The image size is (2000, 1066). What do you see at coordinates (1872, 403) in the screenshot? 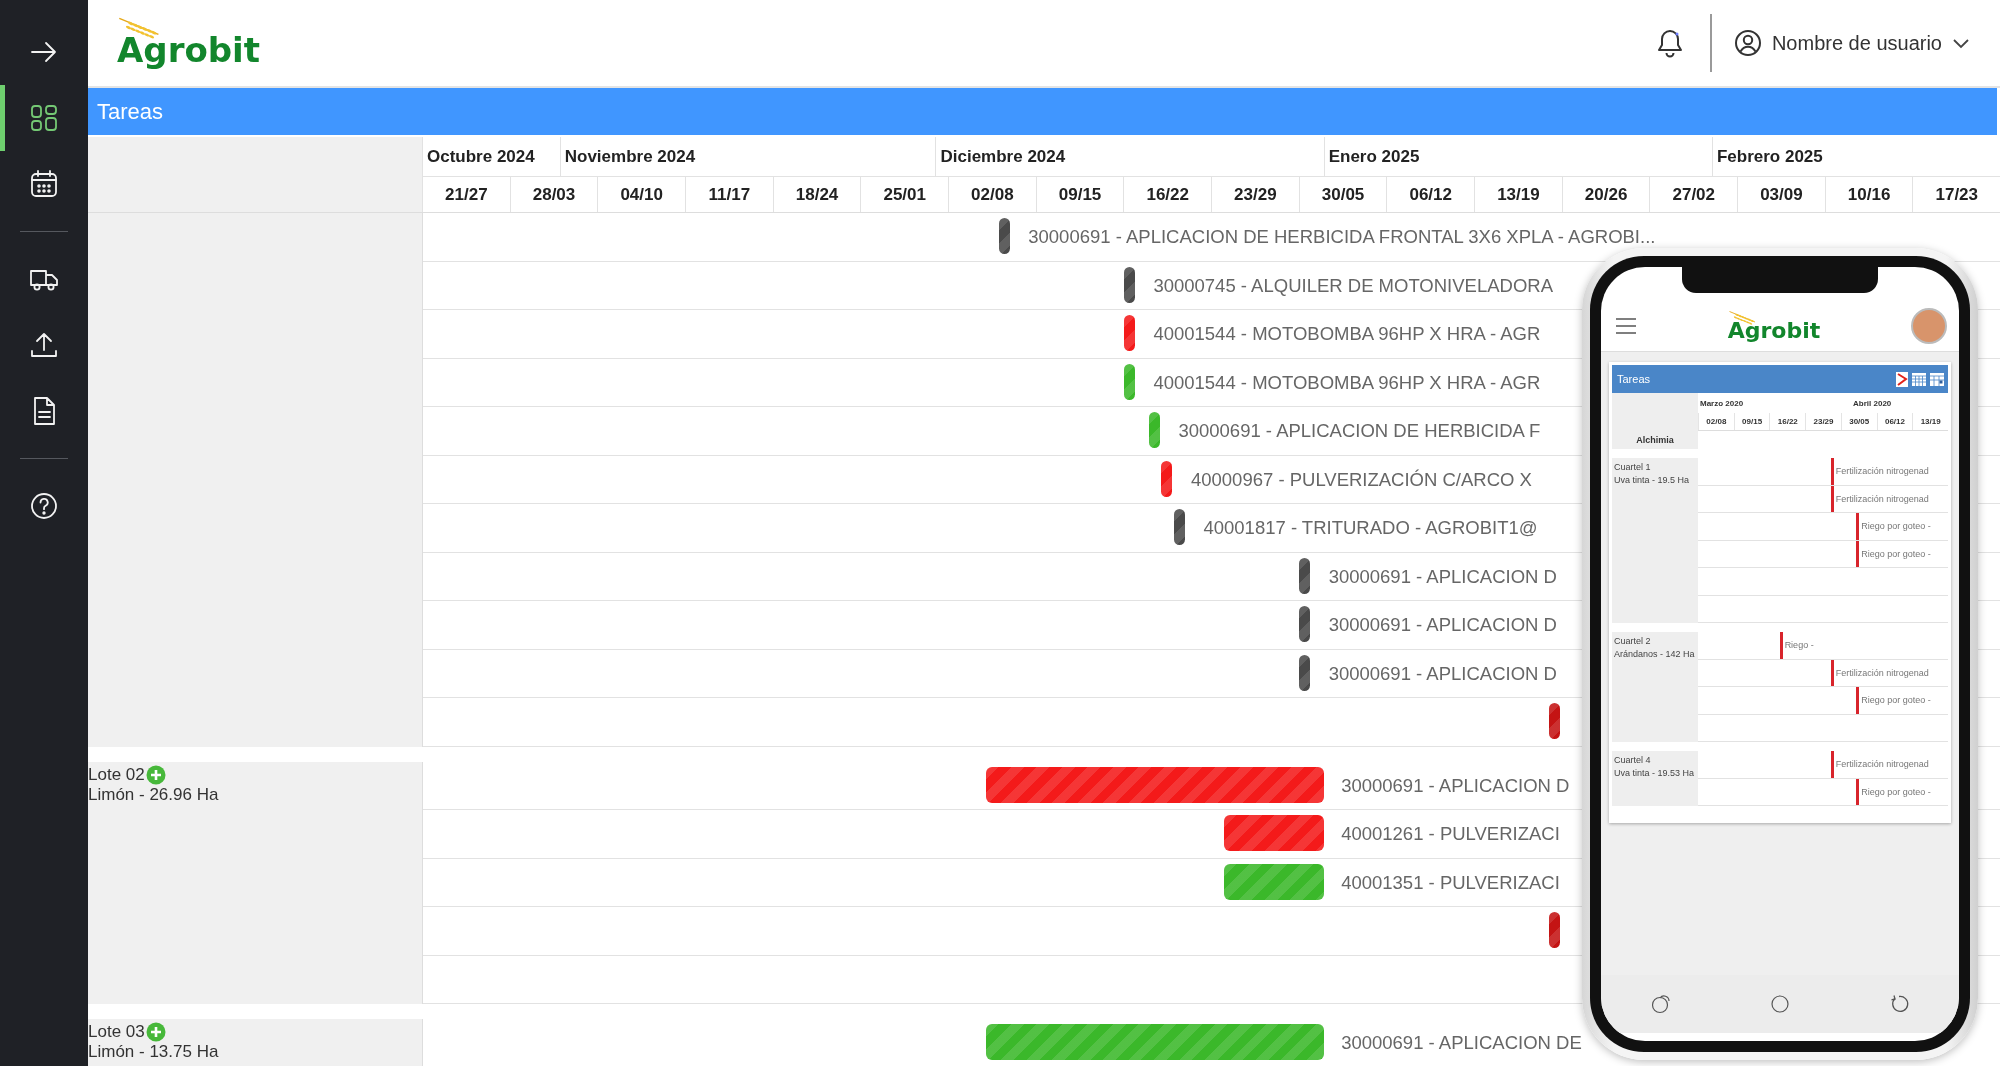
I see `month-label: Abril 2020` at bounding box center [1872, 403].